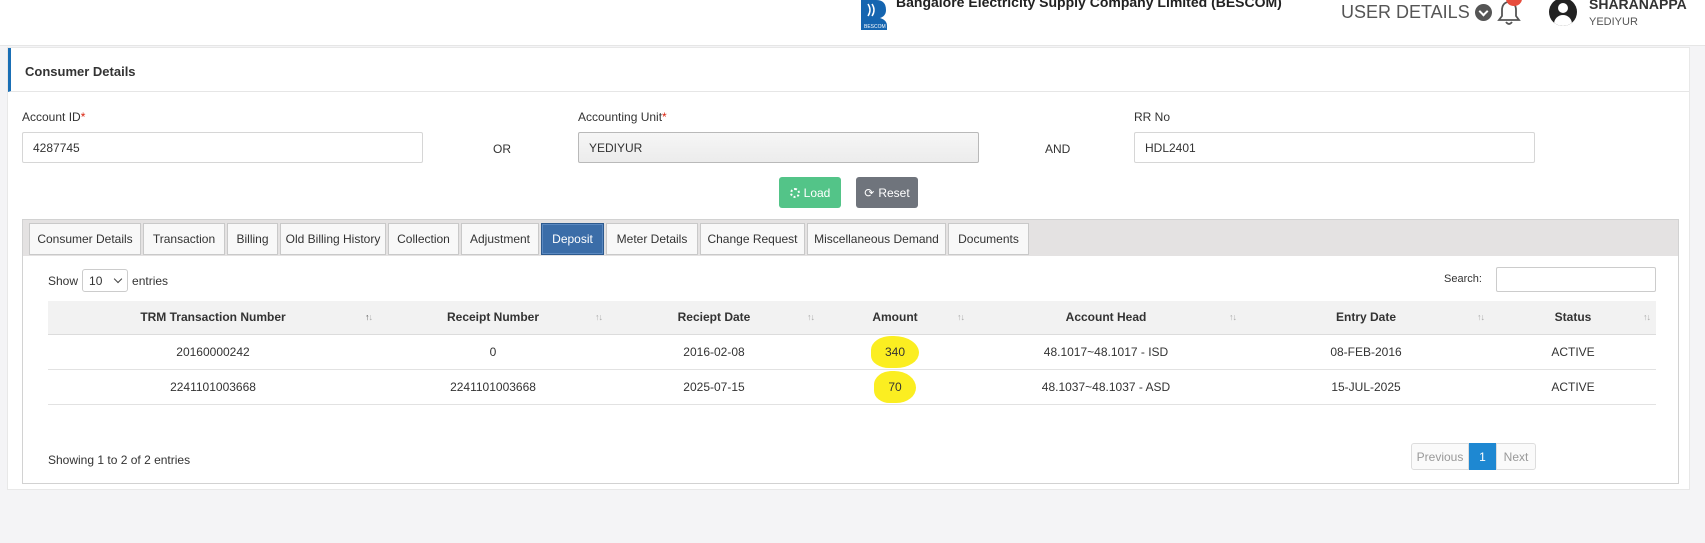  What do you see at coordinates (848, 70) in the screenshot?
I see `panel-header: Consumer Details` at bounding box center [848, 70].